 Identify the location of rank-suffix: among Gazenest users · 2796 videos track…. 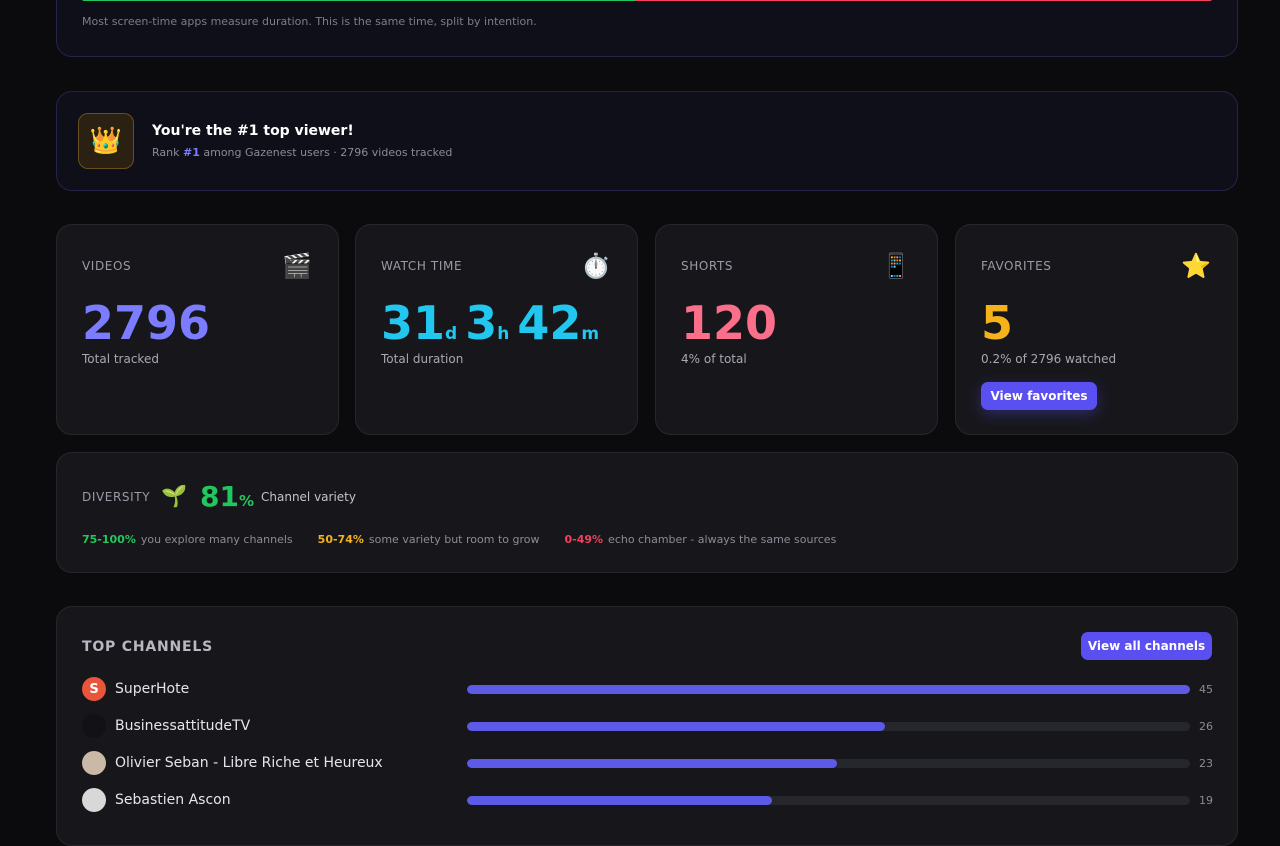
(328, 152).